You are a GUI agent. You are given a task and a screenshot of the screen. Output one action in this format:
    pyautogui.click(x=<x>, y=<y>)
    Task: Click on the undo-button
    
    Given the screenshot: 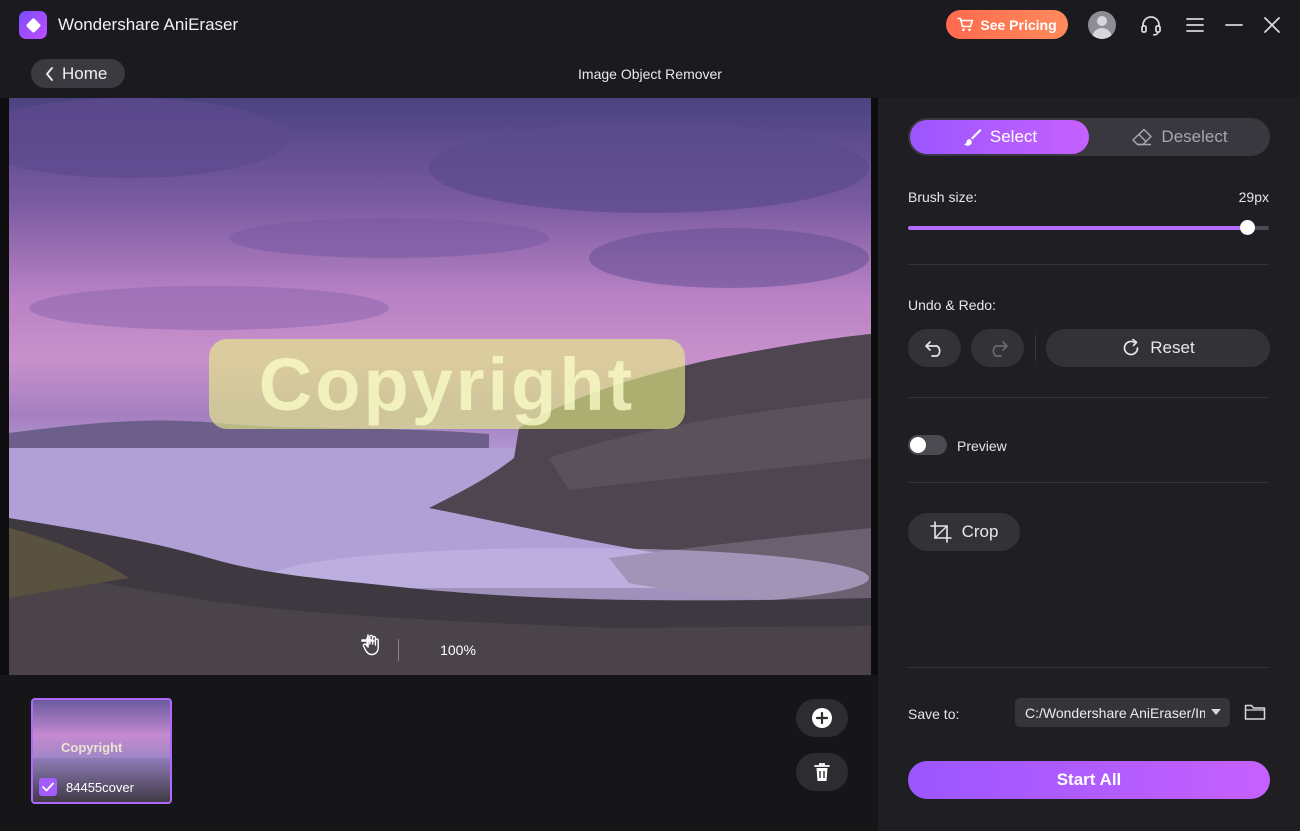 What is the action you would take?
    pyautogui.click(x=934, y=348)
    